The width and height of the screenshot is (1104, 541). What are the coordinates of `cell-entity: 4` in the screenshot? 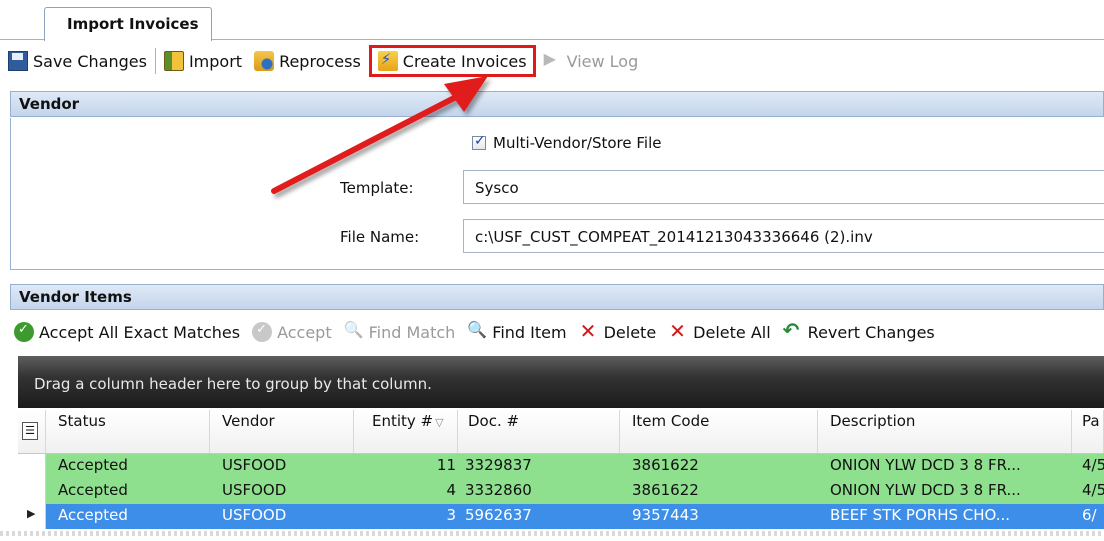 It's located at (451, 490).